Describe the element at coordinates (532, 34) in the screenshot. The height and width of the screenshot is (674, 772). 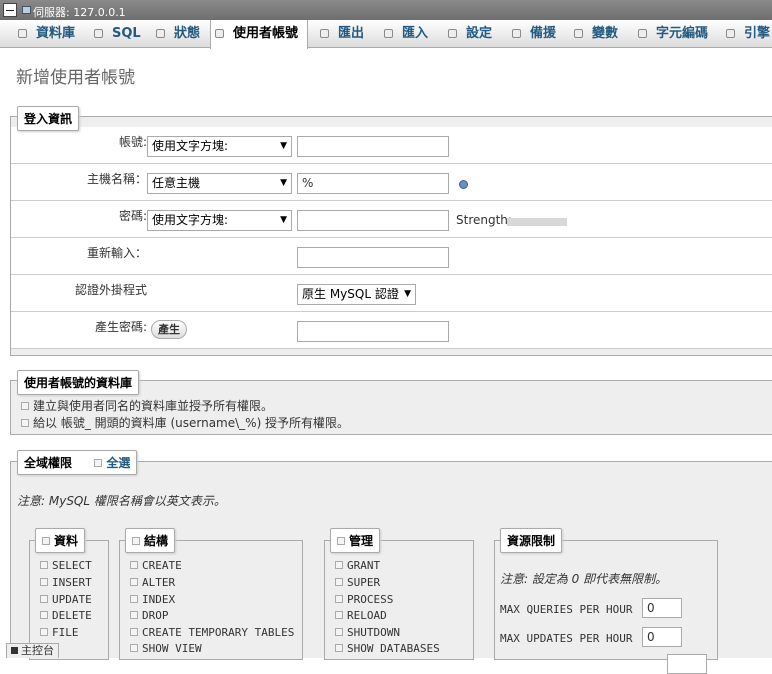
I see `tab-replication: 備援` at that location.